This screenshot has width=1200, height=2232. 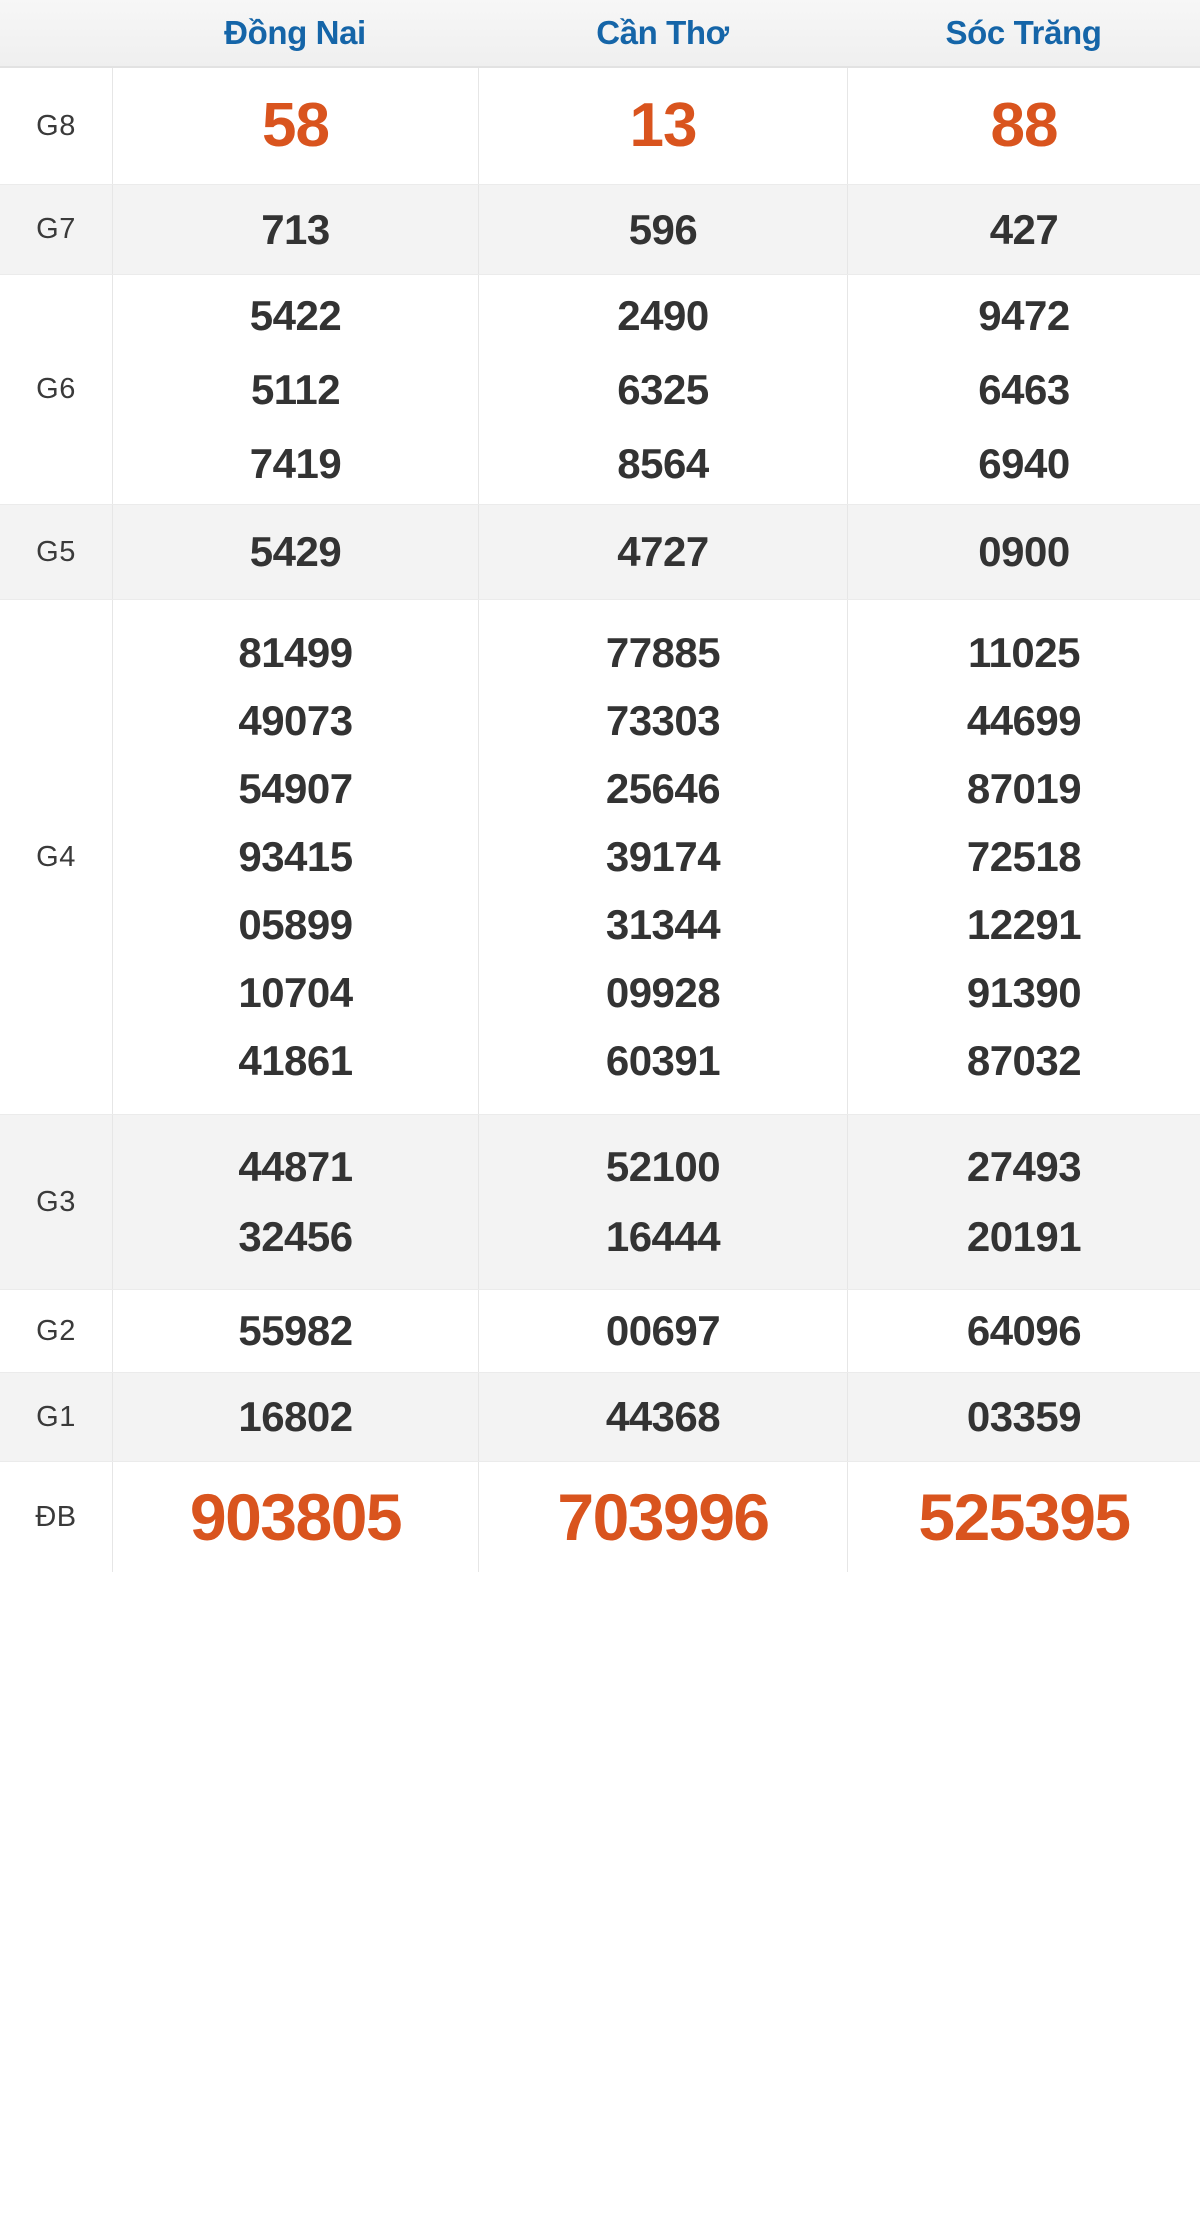 I want to click on prize-number: 6463, so click(x=1024, y=389).